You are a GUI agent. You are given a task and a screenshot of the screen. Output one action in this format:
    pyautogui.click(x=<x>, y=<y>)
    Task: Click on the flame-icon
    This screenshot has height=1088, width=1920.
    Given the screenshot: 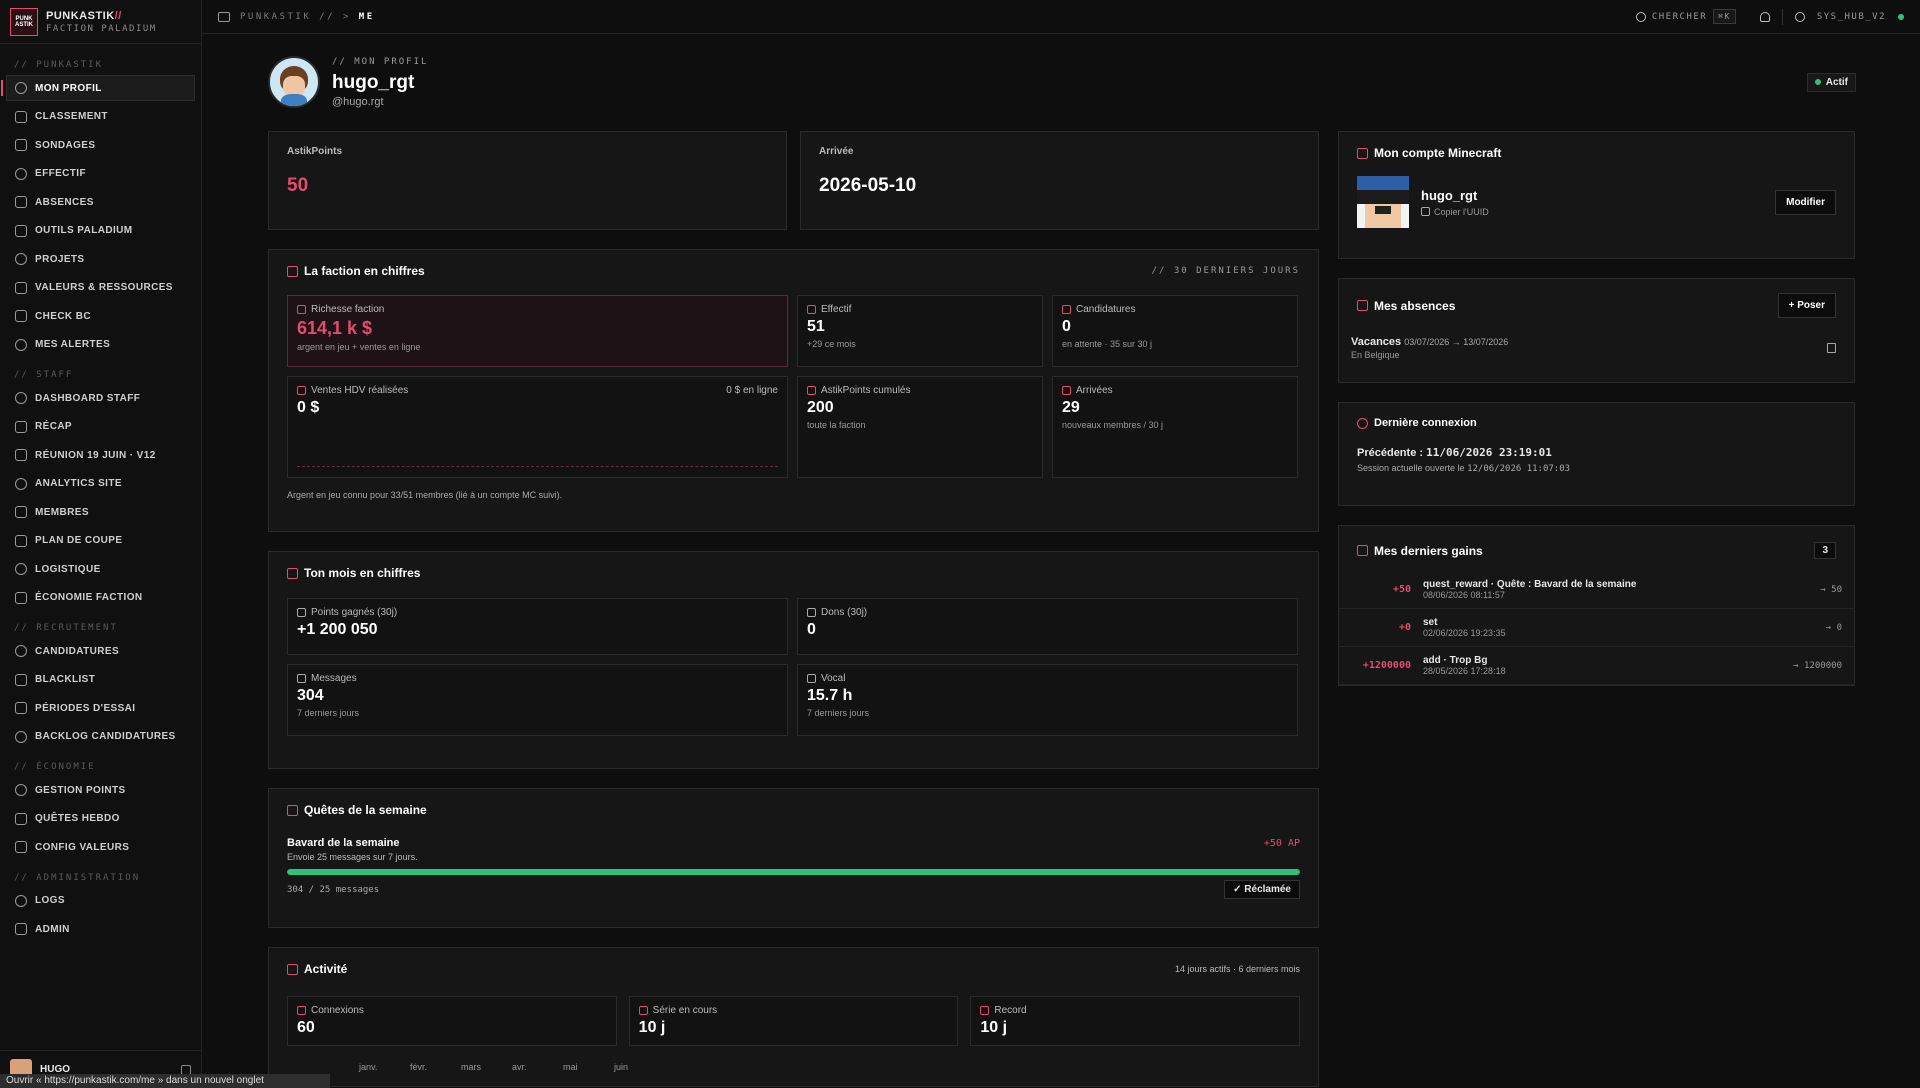 What is the action you would take?
    pyautogui.click(x=643, y=1010)
    